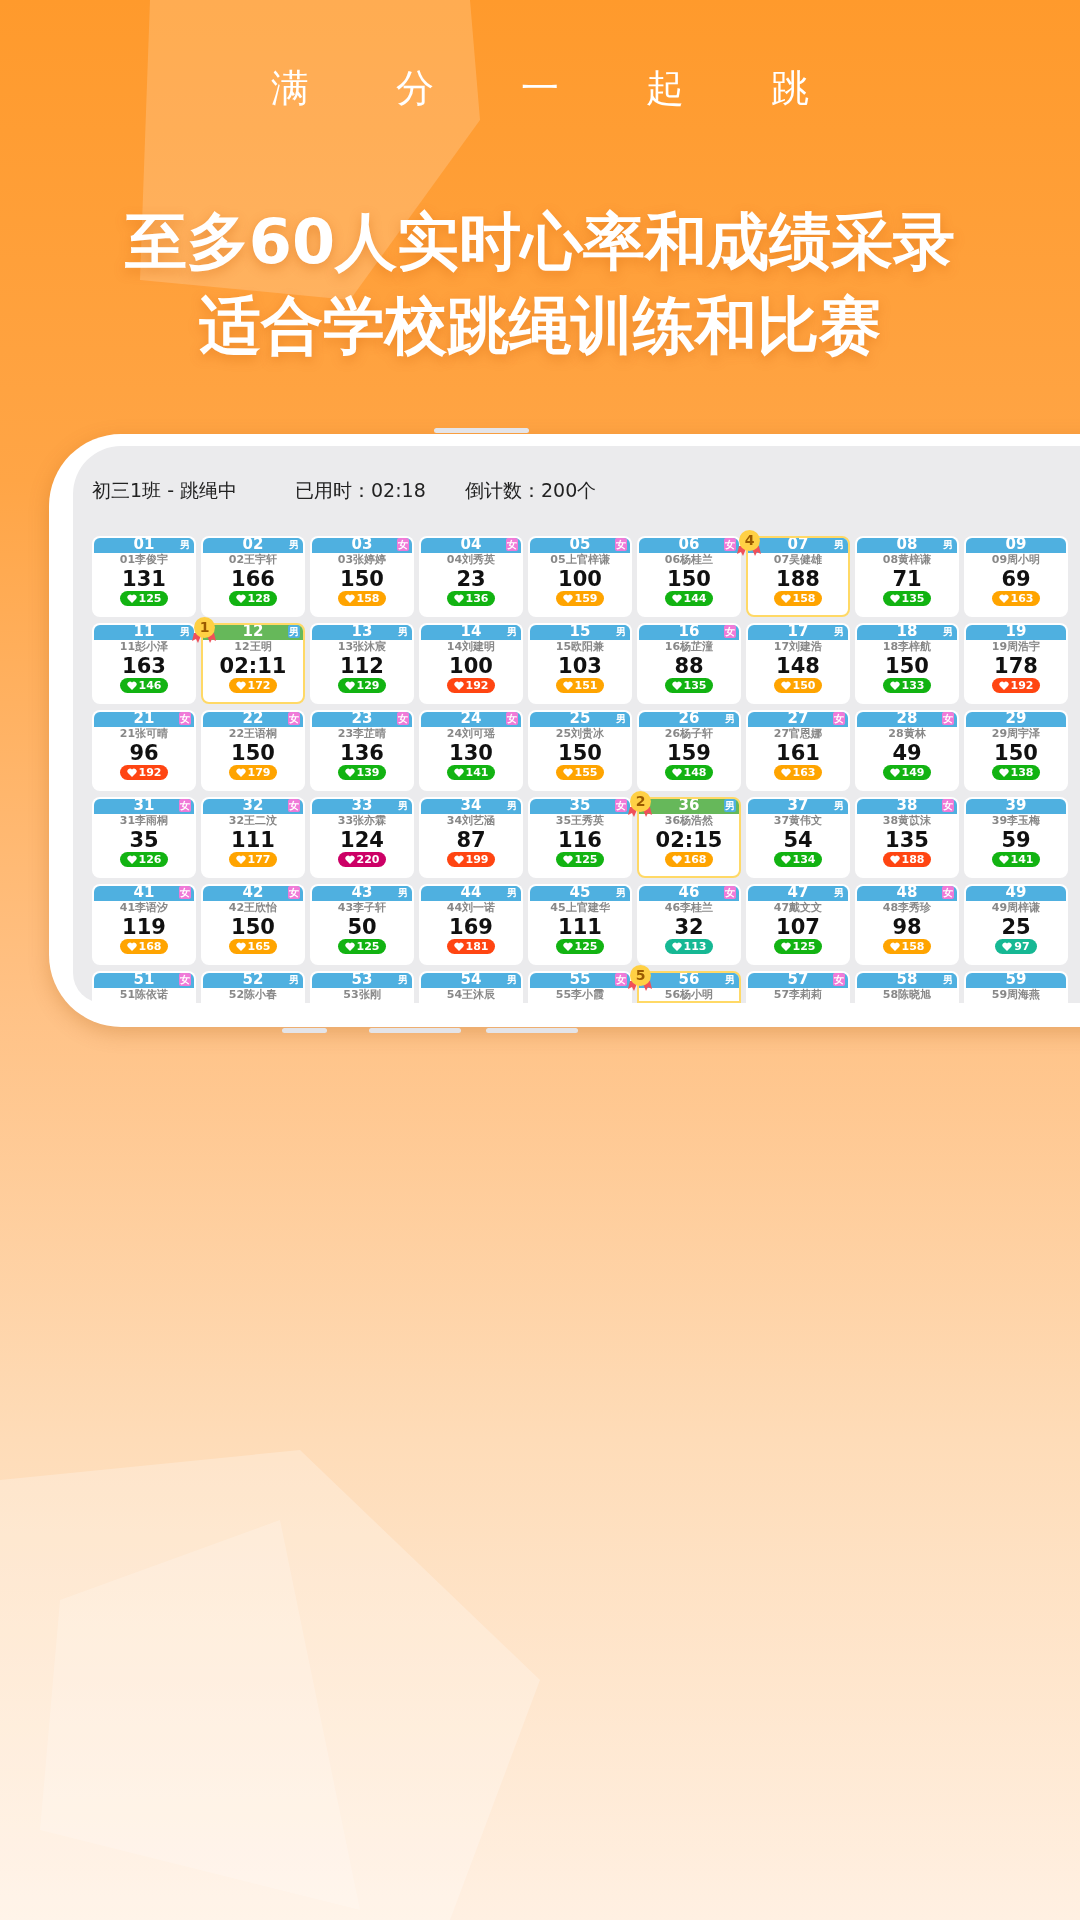  Describe the element at coordinates (144, 647) in the screenshot. I see `student-name: 11彭小泽` at that location.